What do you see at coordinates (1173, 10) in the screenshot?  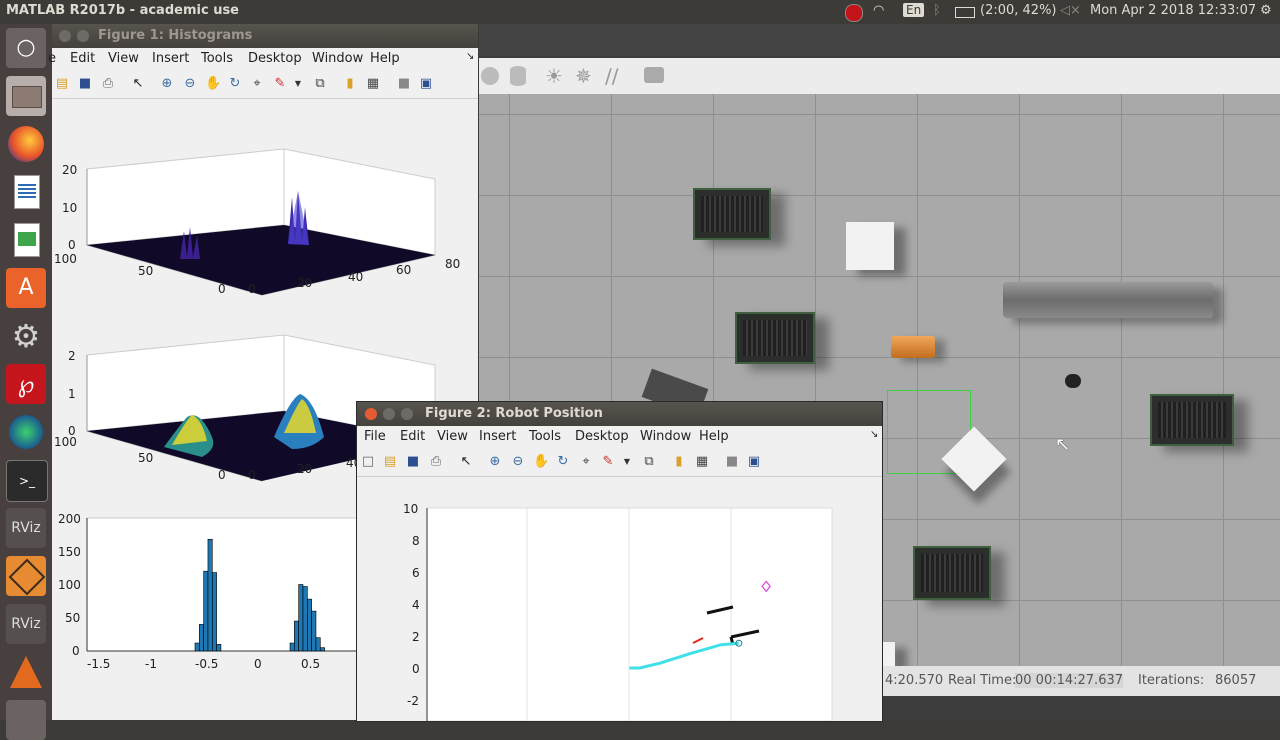 I see `clock: Mon Apr 2 2018 12:33:07` at bounding box center [1173, 10].